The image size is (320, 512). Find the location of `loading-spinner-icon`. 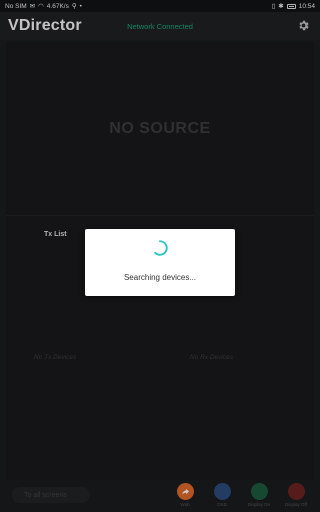

loading-spinner-icon is located at coordinates (161, 248).